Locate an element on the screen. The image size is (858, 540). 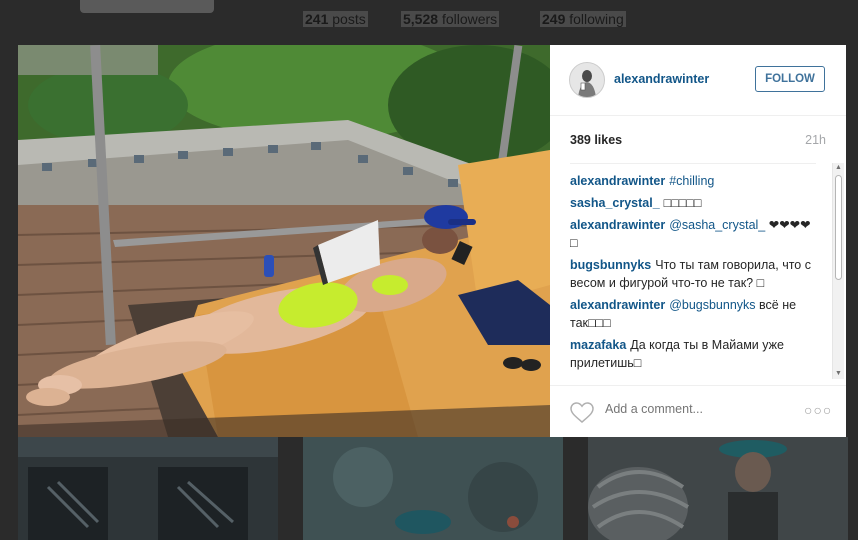
comments-scrollbar: ▲ ▼ is located at coordinates (838, 271).